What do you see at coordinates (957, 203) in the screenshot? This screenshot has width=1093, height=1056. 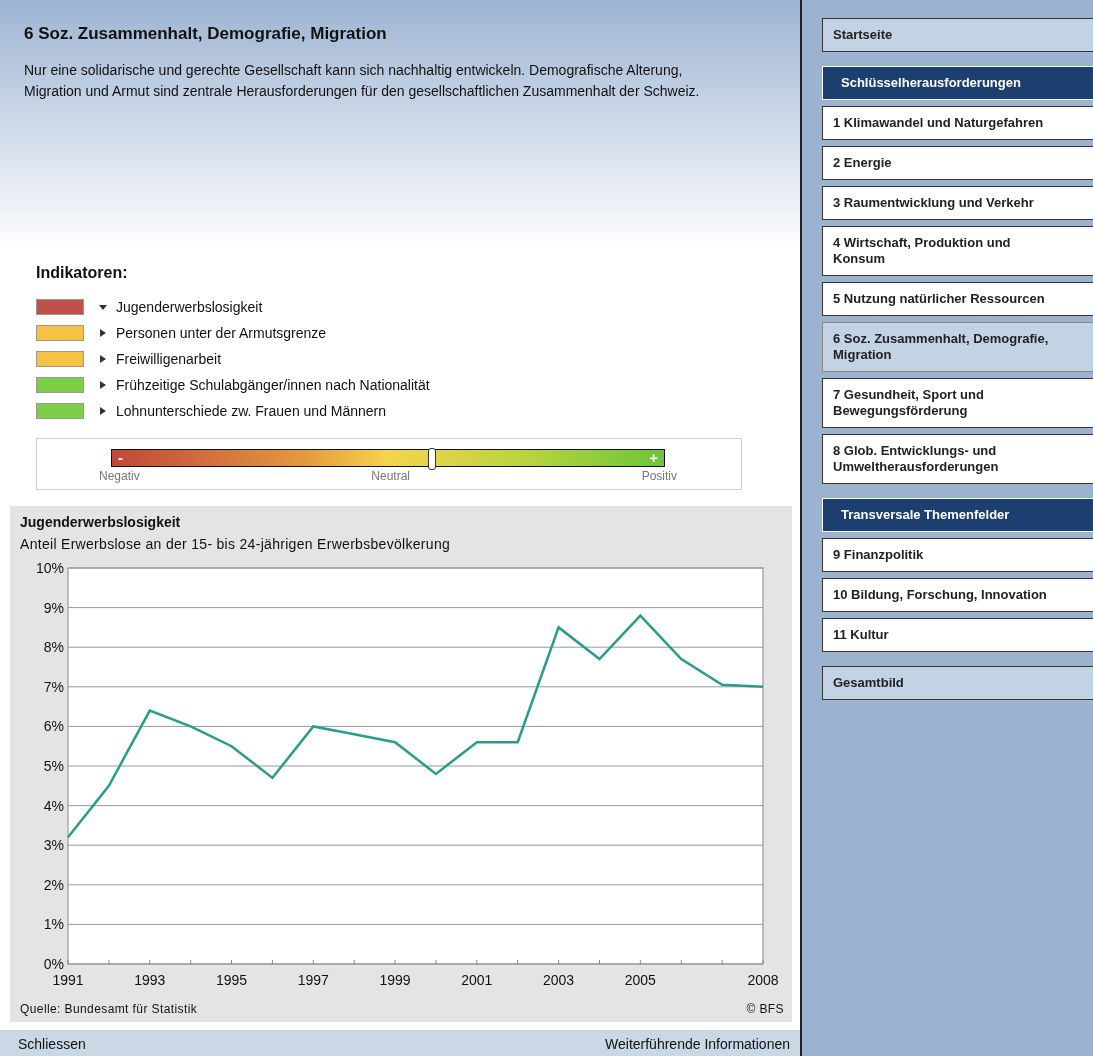 I see `nav-item: 3 Raumentwicklung und Verkehr` at bounding box center [957, 203].